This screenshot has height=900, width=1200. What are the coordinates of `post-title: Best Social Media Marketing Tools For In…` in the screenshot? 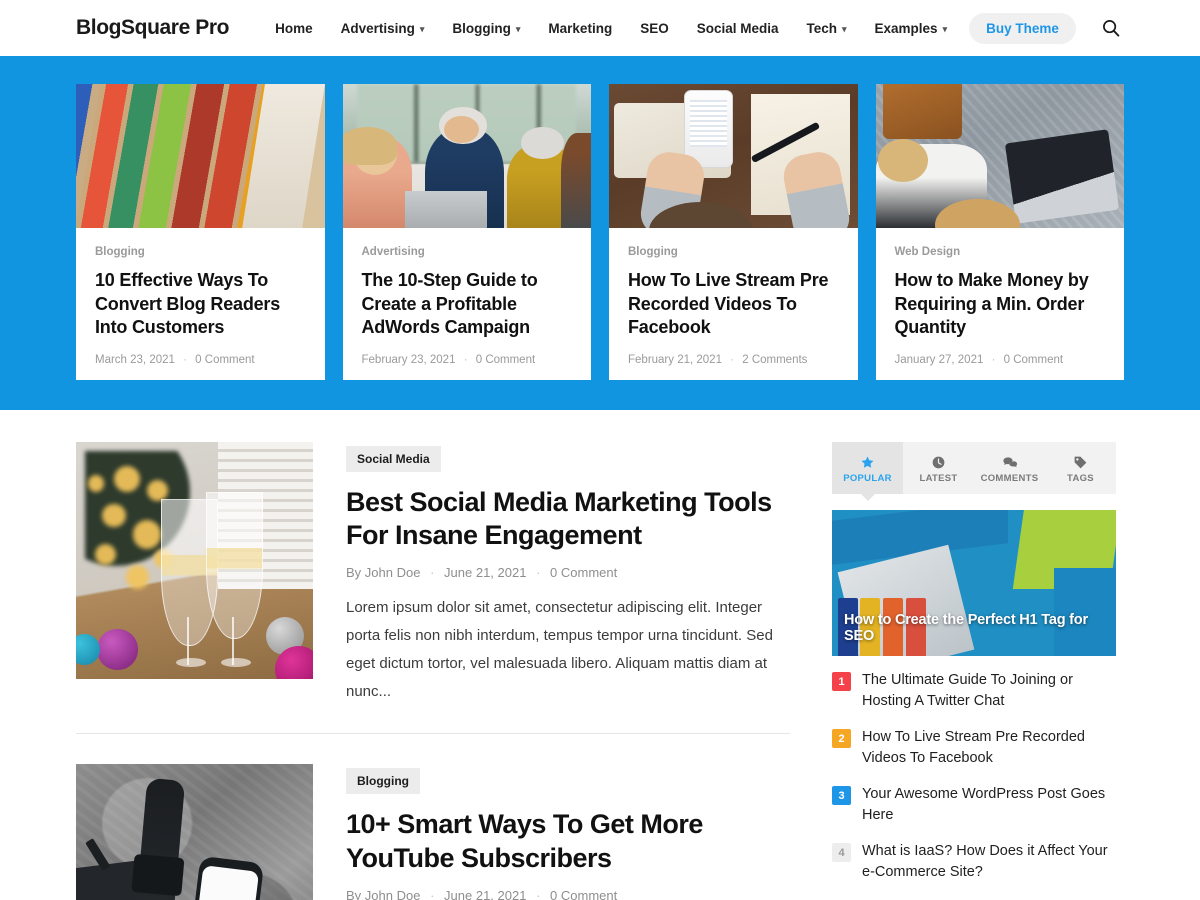 It's located at (568, 519).